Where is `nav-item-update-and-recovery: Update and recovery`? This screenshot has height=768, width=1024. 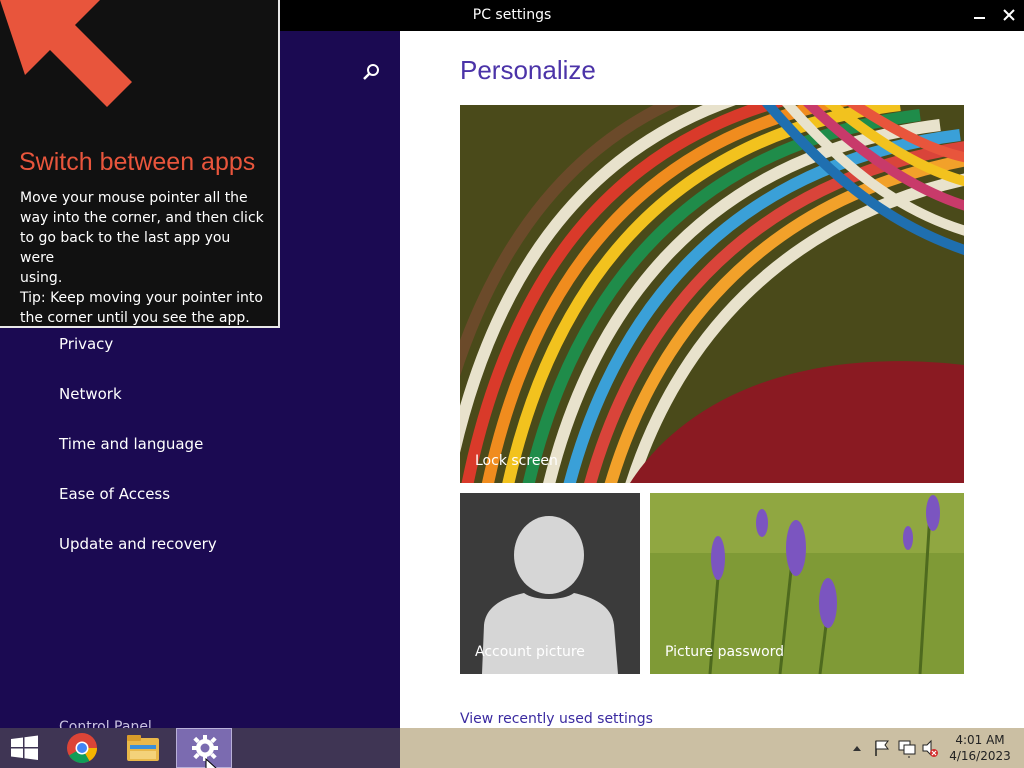
nav-item-update-and-recovery: Update and recovery is located at coordinates (200, 551).